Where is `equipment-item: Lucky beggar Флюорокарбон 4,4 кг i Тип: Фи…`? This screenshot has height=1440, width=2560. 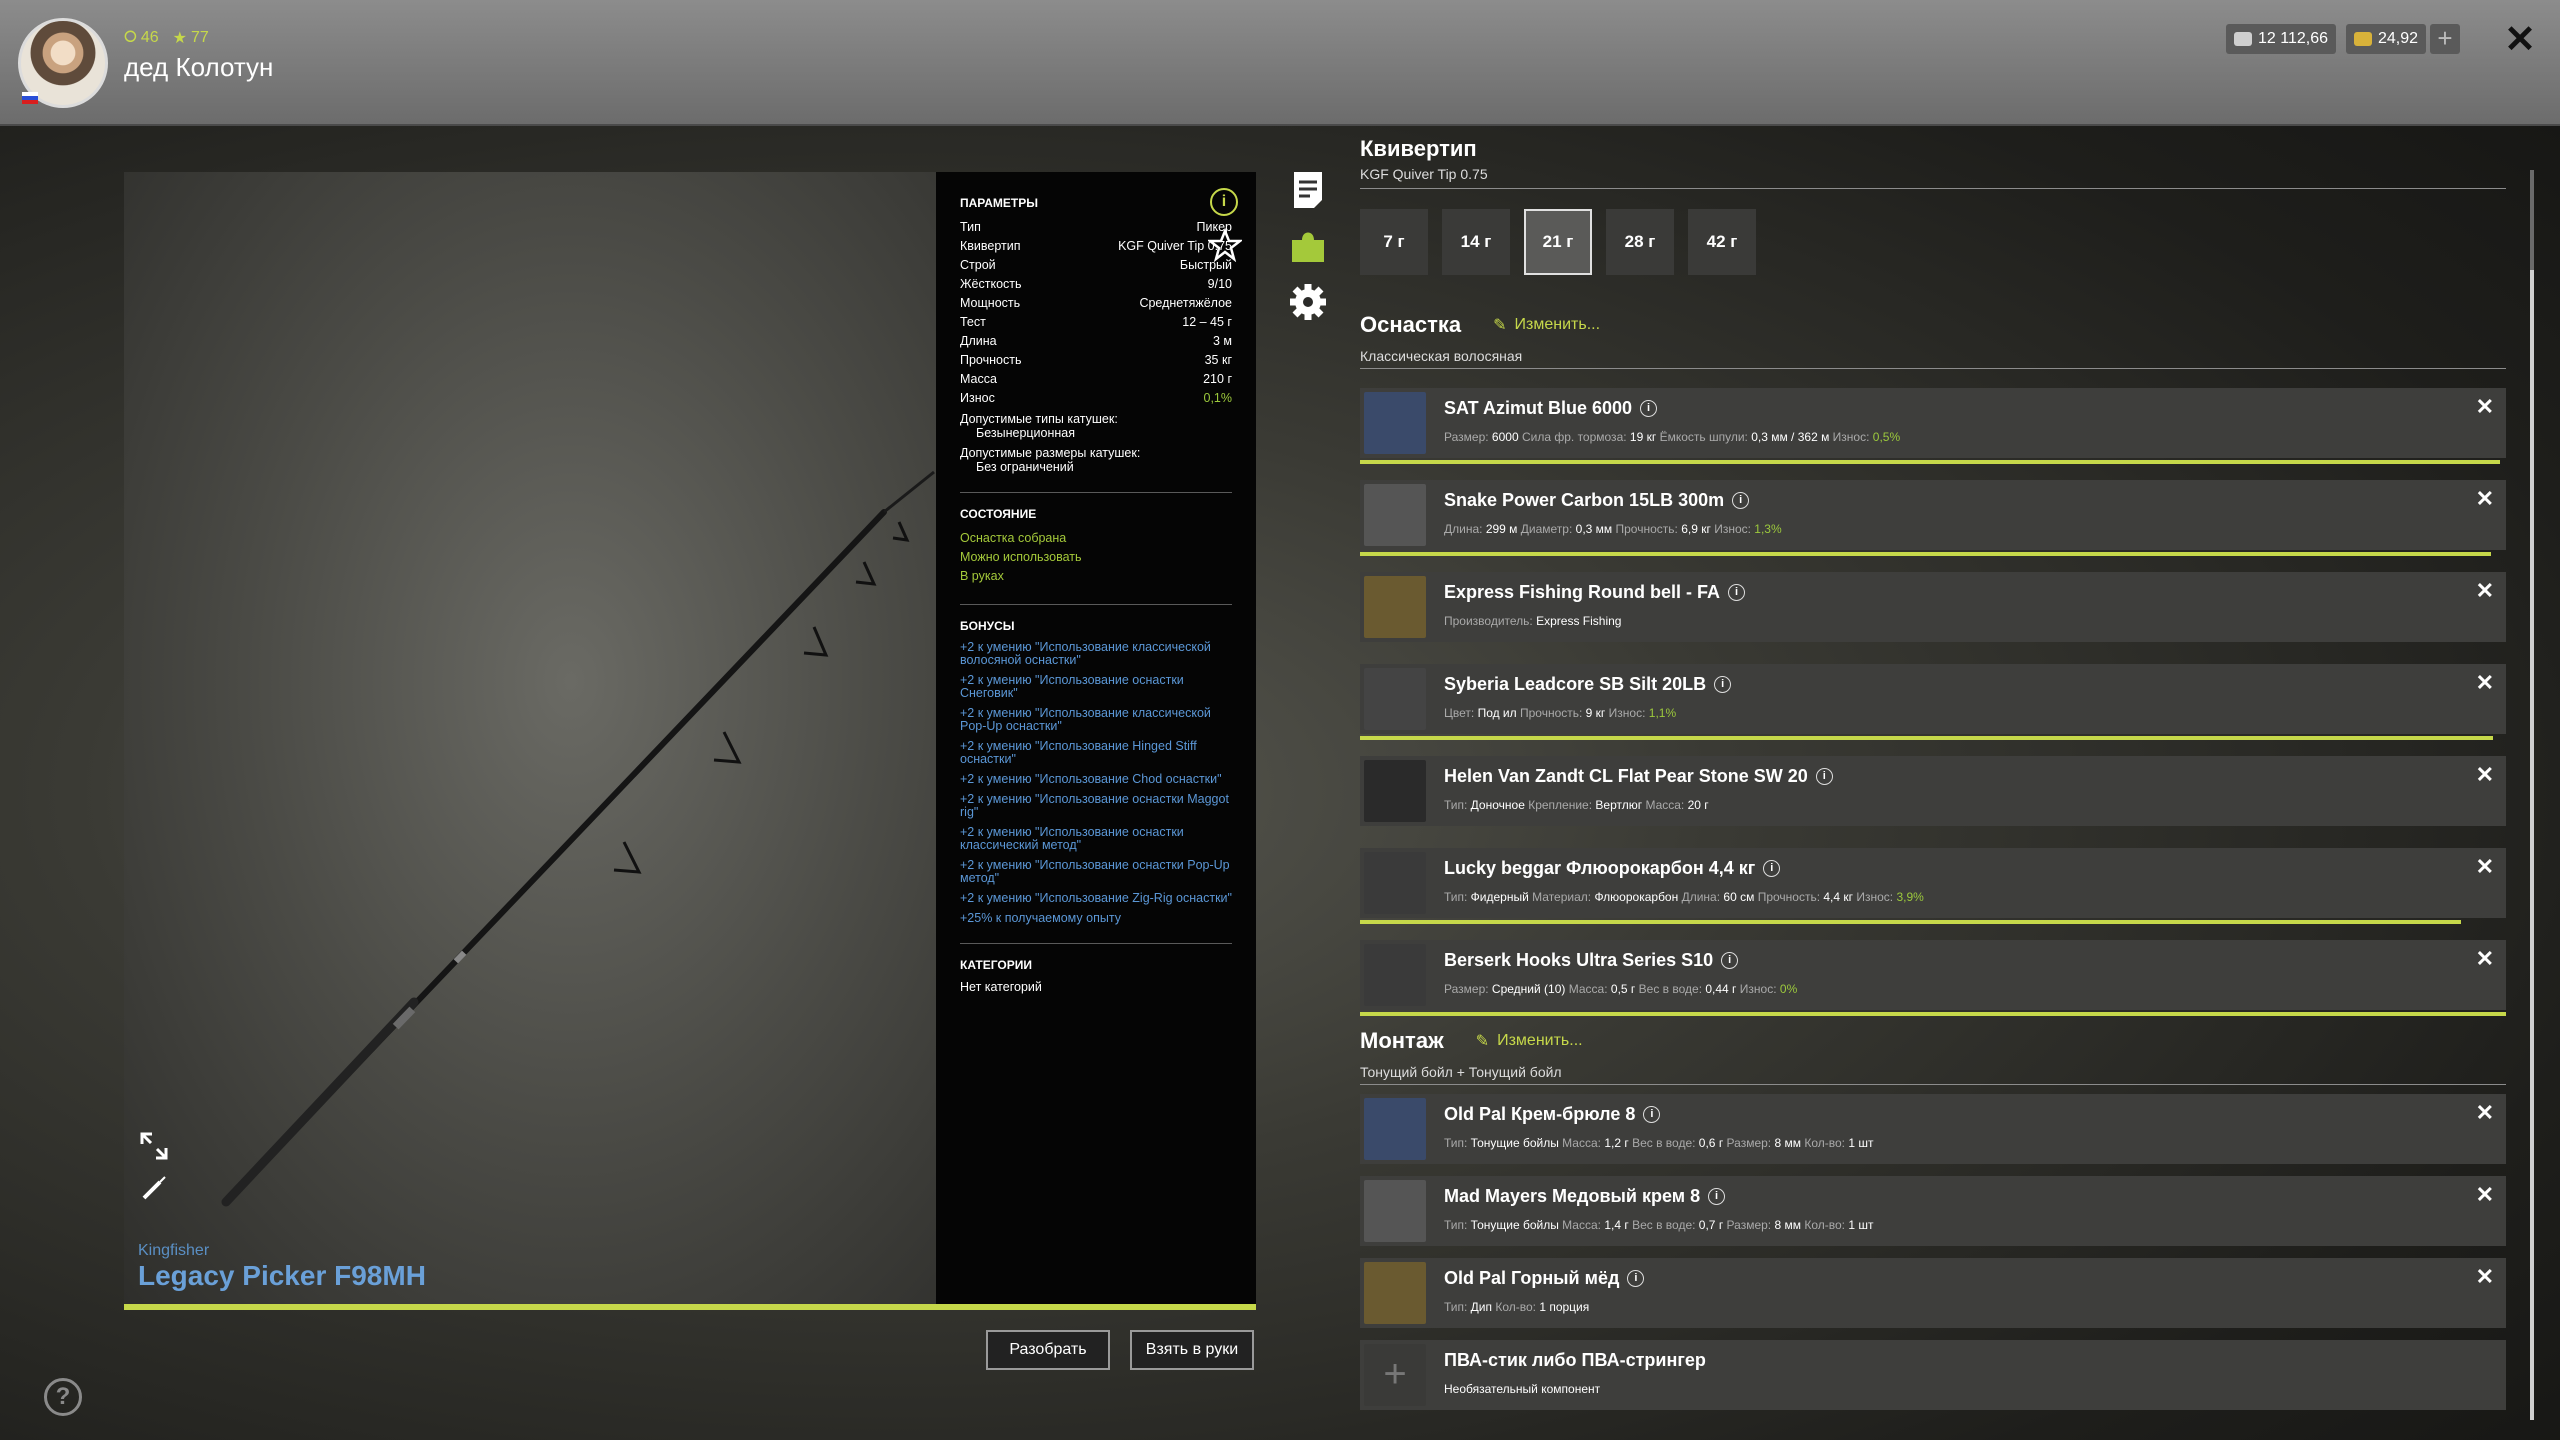 equipment-item: Lucky beggar Флюорокарбон 4,4 кг i Тип: Фи… is located at coordinates (1933, 883).